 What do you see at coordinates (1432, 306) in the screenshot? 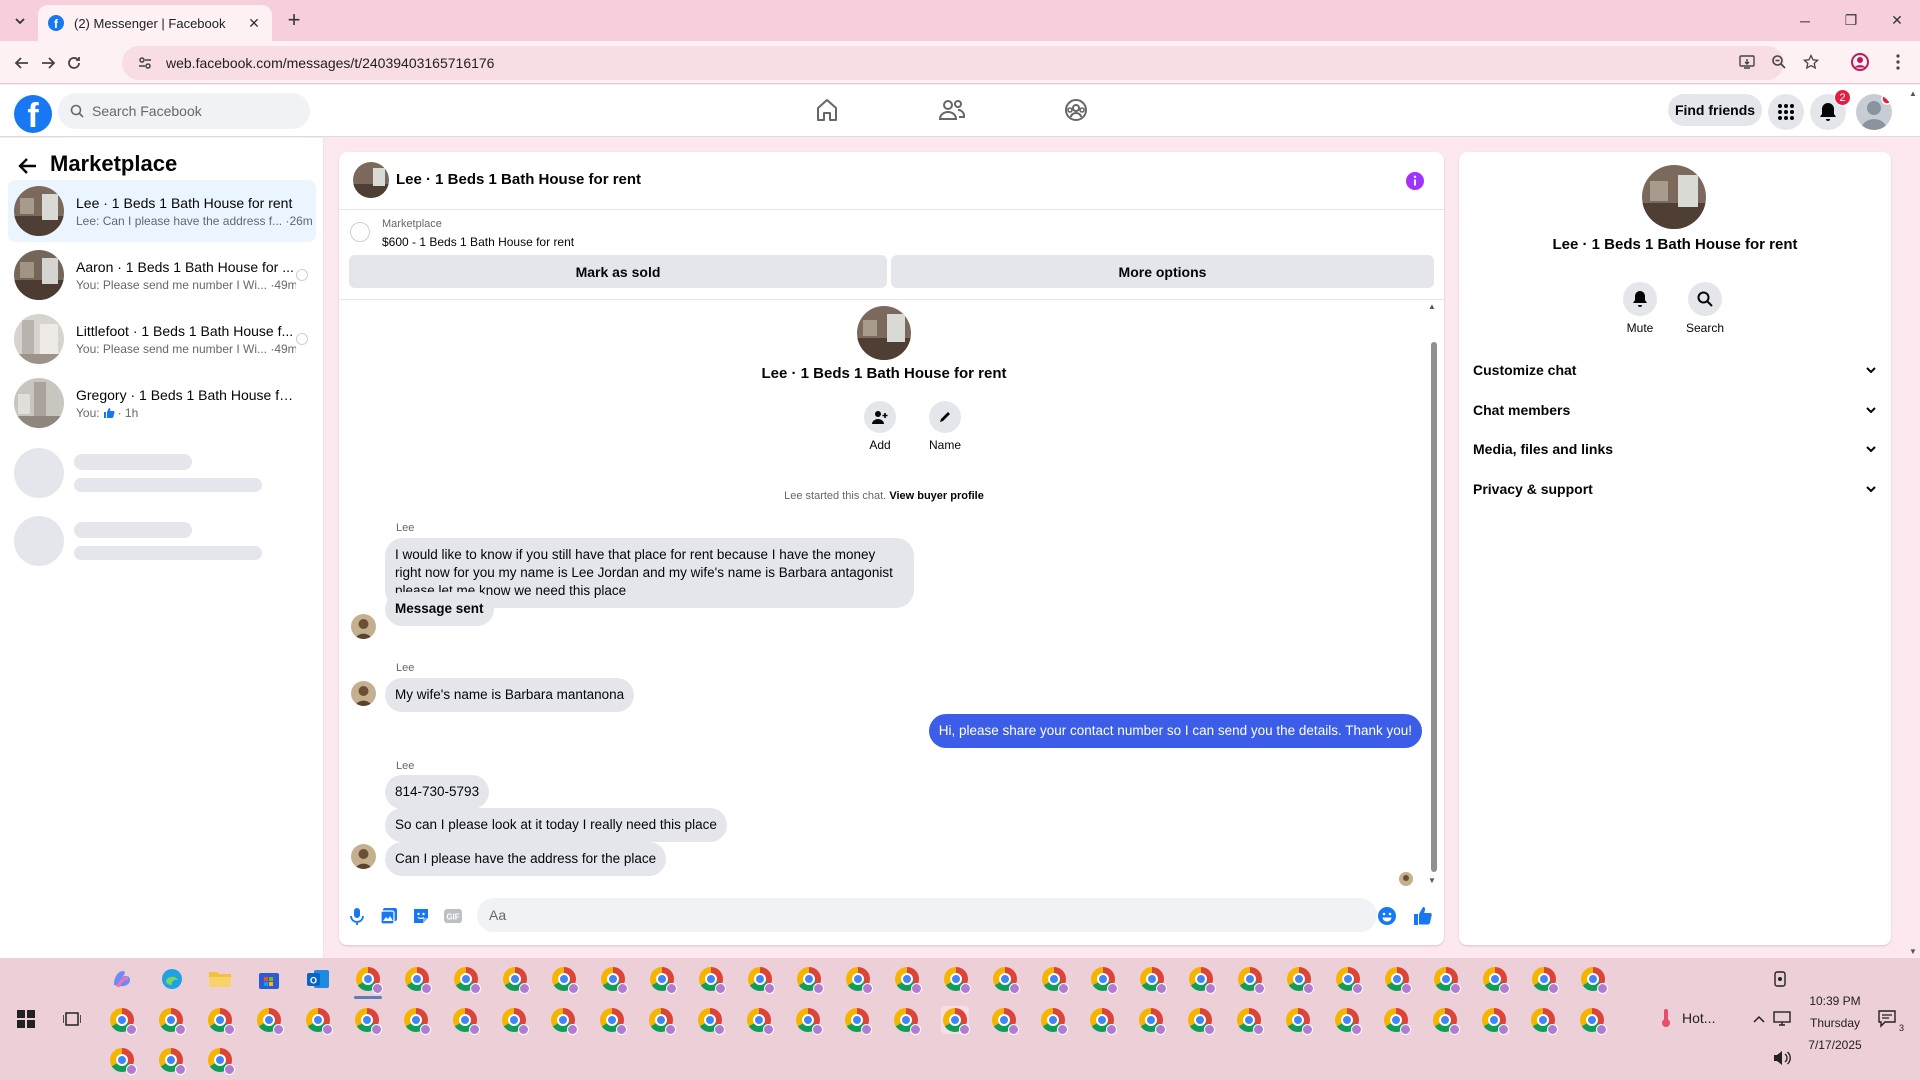
I see `scroll-up-arrow-icon: ▲` at bounding box center [1432, 306].